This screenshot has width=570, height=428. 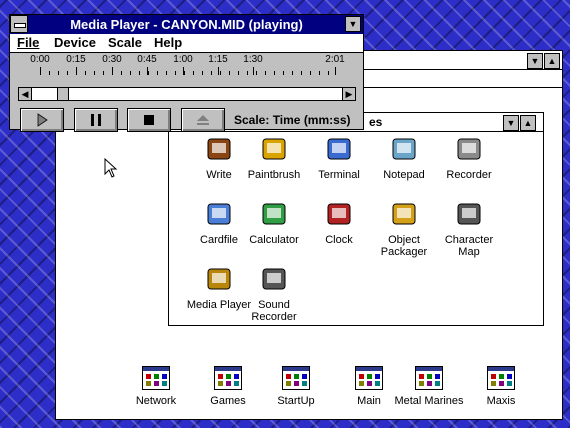 I want to click on trackbar-right-arrow: ▶, so click(x=349, y=94).